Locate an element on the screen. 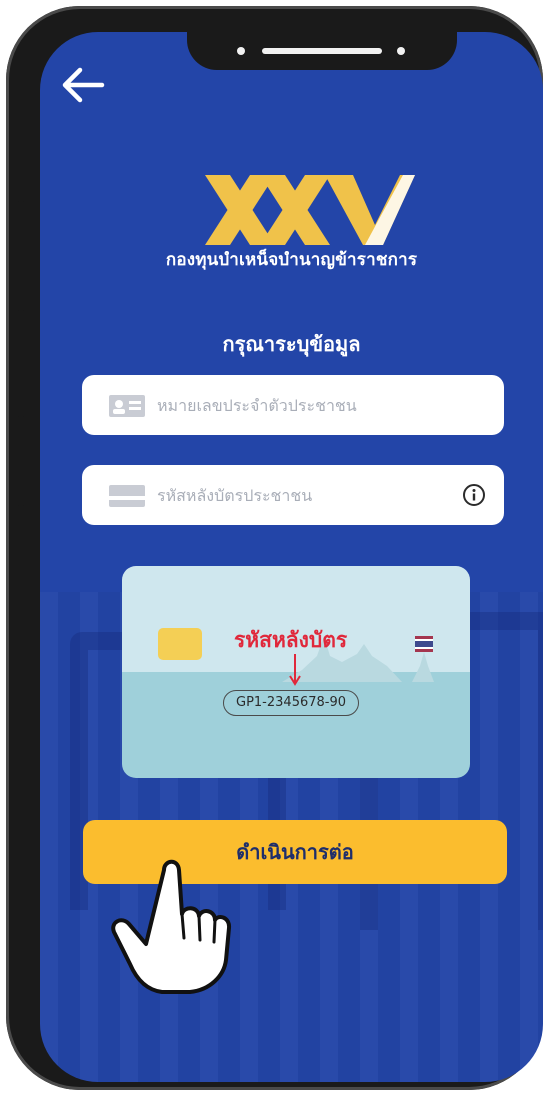 This screenshot has height=1096, width=543. arrow-left-icon is located at coordinates (83, 85).